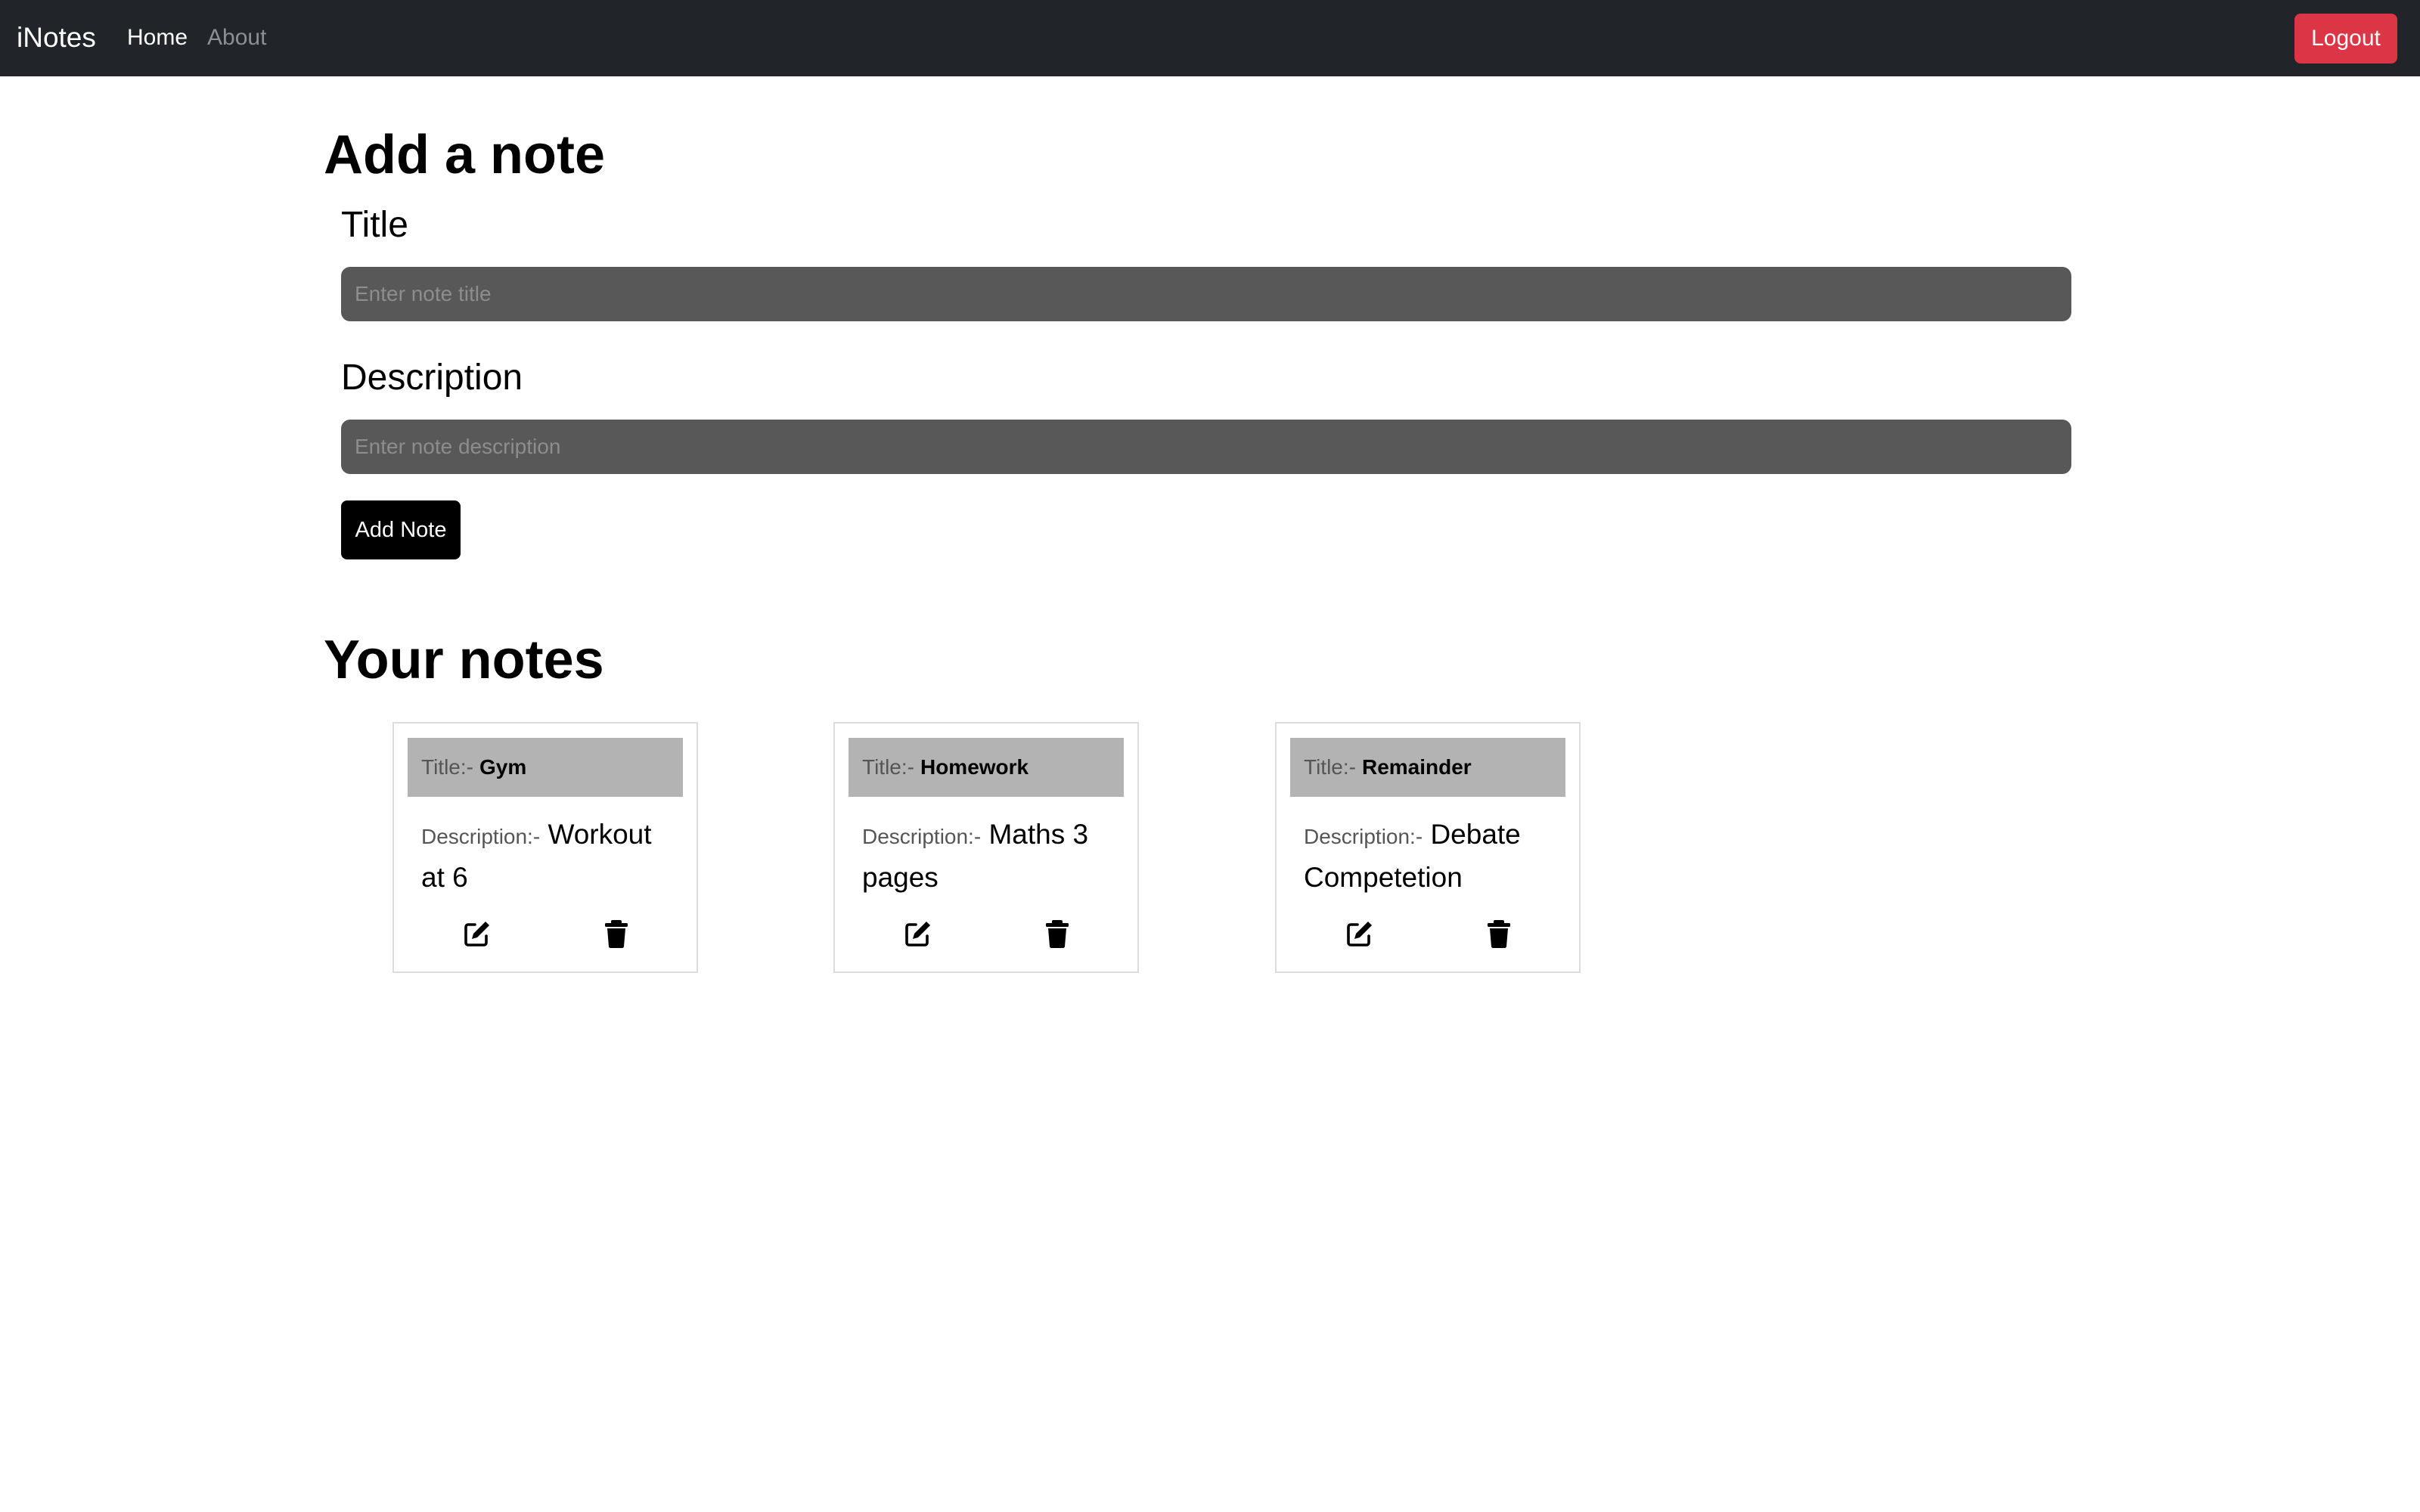 The width and height of the screenshot is (2420, 1512). What do you see at coordinates (432, 378) in the screenshot?
I see `description-label: Description` at bounding box center [432, 378].